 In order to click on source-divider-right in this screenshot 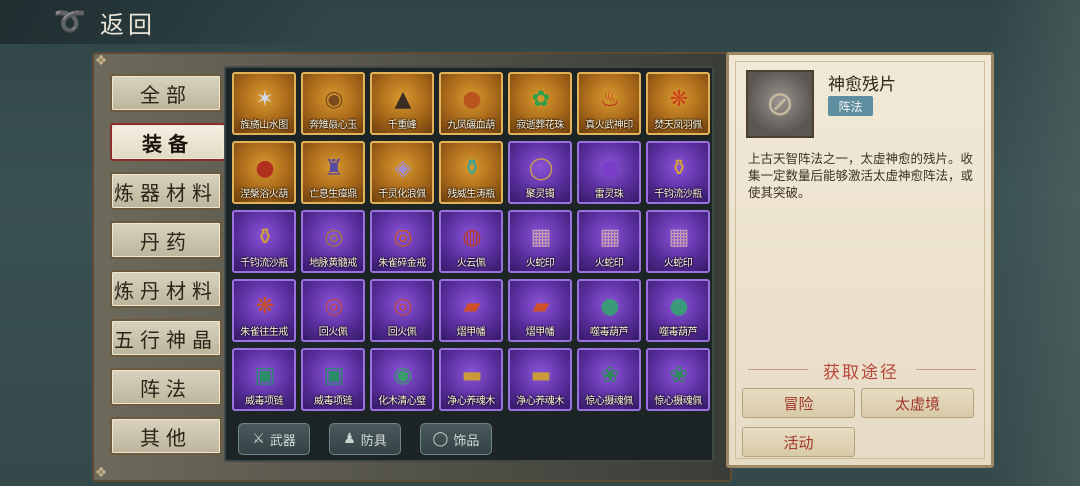, I will do `click(946, 369)`.